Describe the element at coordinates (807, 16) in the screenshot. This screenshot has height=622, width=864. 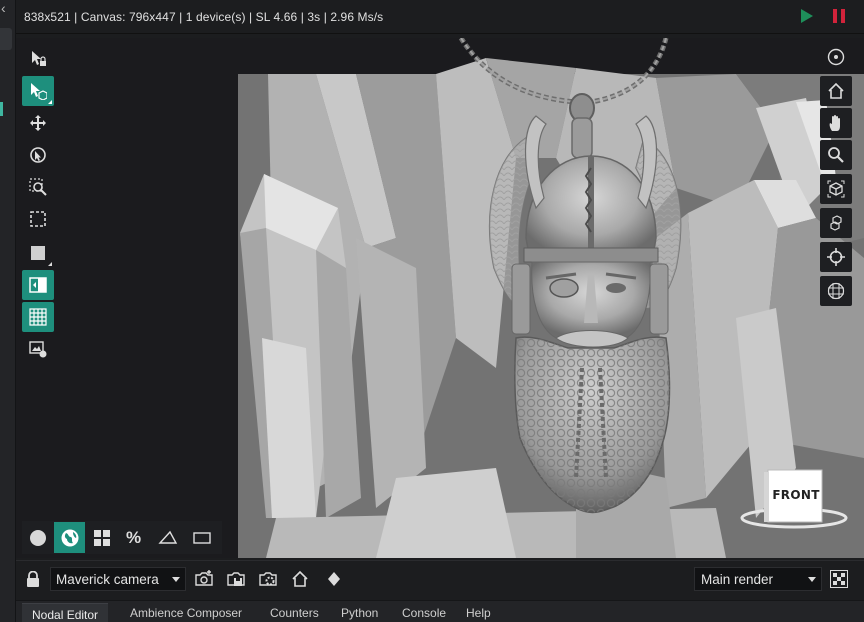
I see `play-icon` at that location.